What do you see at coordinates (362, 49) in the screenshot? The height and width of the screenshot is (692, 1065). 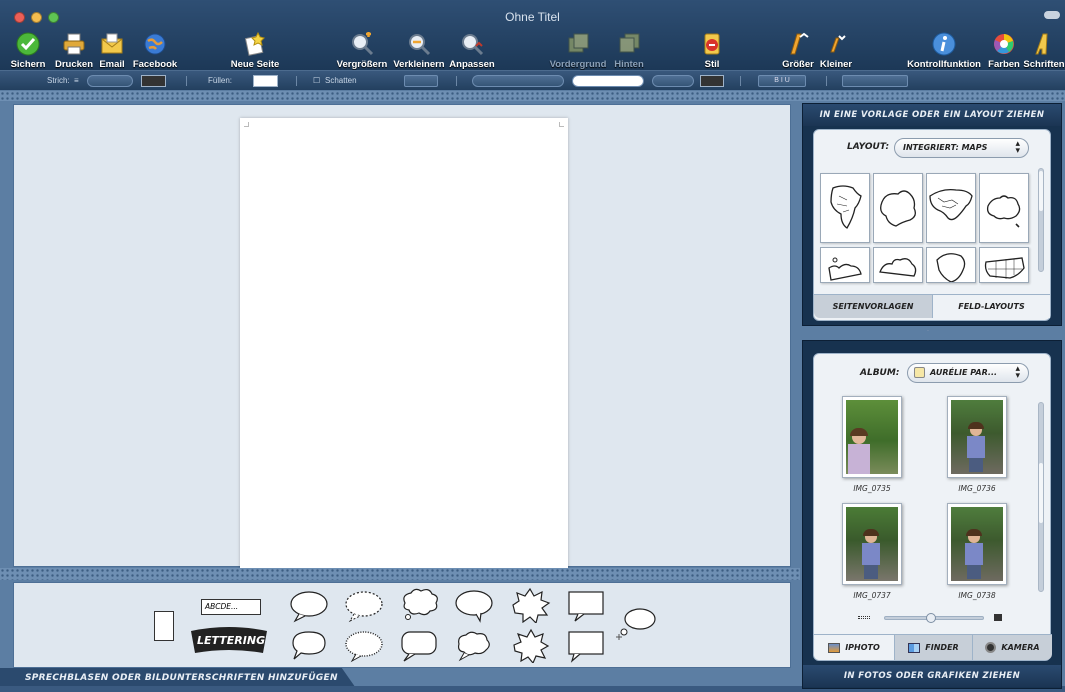 I see `zoom-in-button: Vergrößern` at bounding box center [362, 49].